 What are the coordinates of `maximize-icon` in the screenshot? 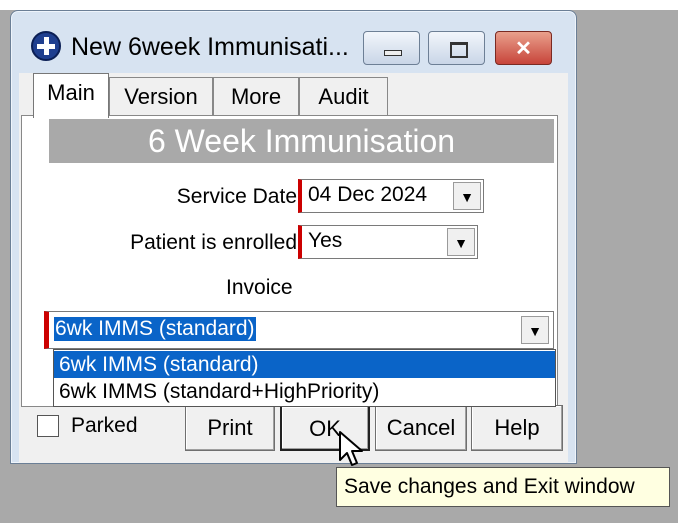 It's located at (459, 50).